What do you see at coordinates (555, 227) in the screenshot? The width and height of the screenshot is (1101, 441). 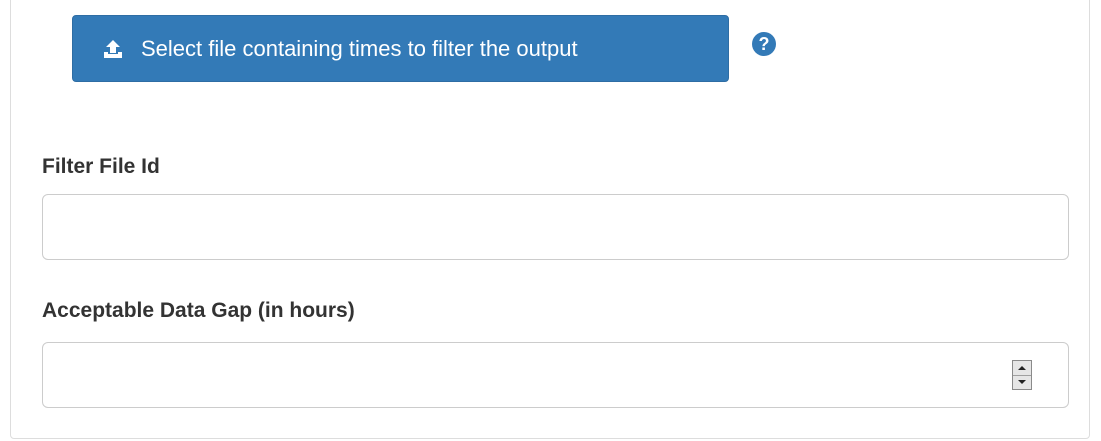 I see `filter-file-id-input` at bounding box center [555, 227].